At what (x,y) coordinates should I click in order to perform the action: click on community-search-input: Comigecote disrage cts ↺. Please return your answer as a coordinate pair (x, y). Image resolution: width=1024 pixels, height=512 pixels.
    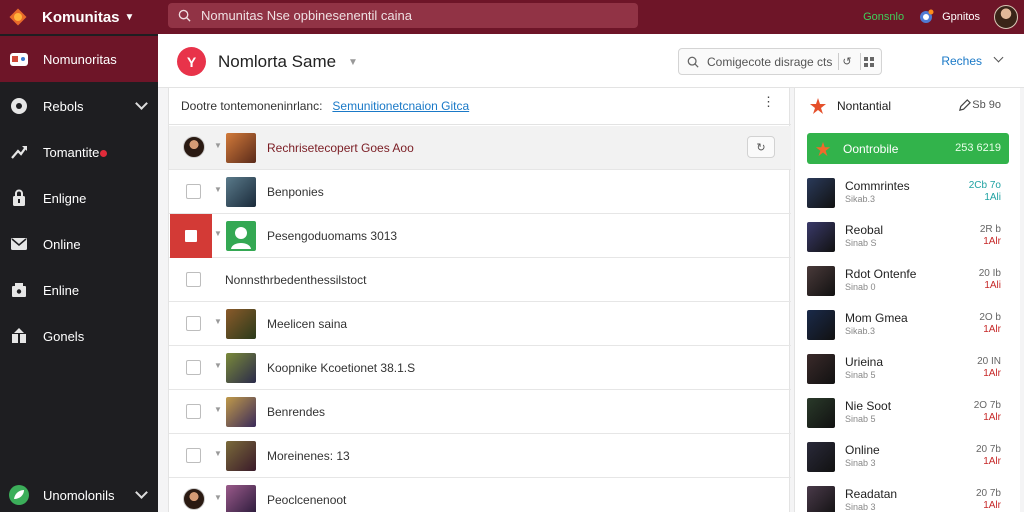
    Looking at the image, I should click on (780, 61).